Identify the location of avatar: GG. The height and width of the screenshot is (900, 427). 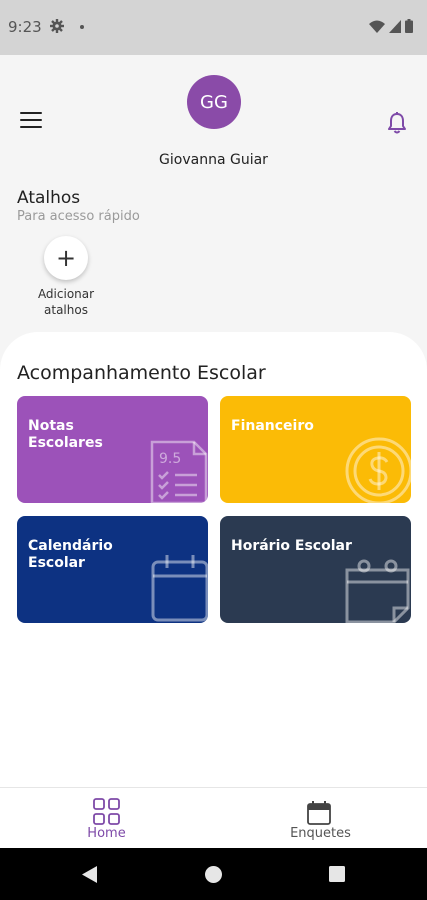
(214, 102).